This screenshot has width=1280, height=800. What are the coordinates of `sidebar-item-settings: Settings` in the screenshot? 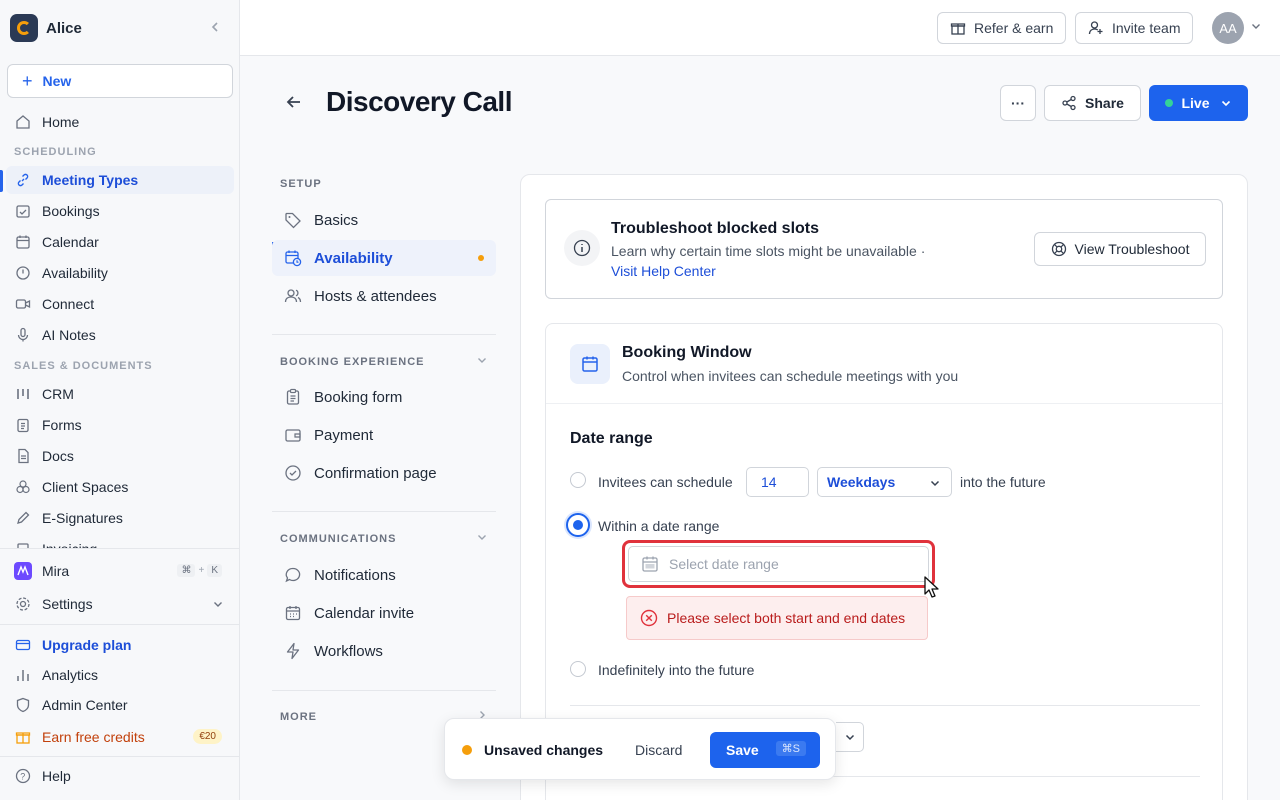 It's located at (120, 604).